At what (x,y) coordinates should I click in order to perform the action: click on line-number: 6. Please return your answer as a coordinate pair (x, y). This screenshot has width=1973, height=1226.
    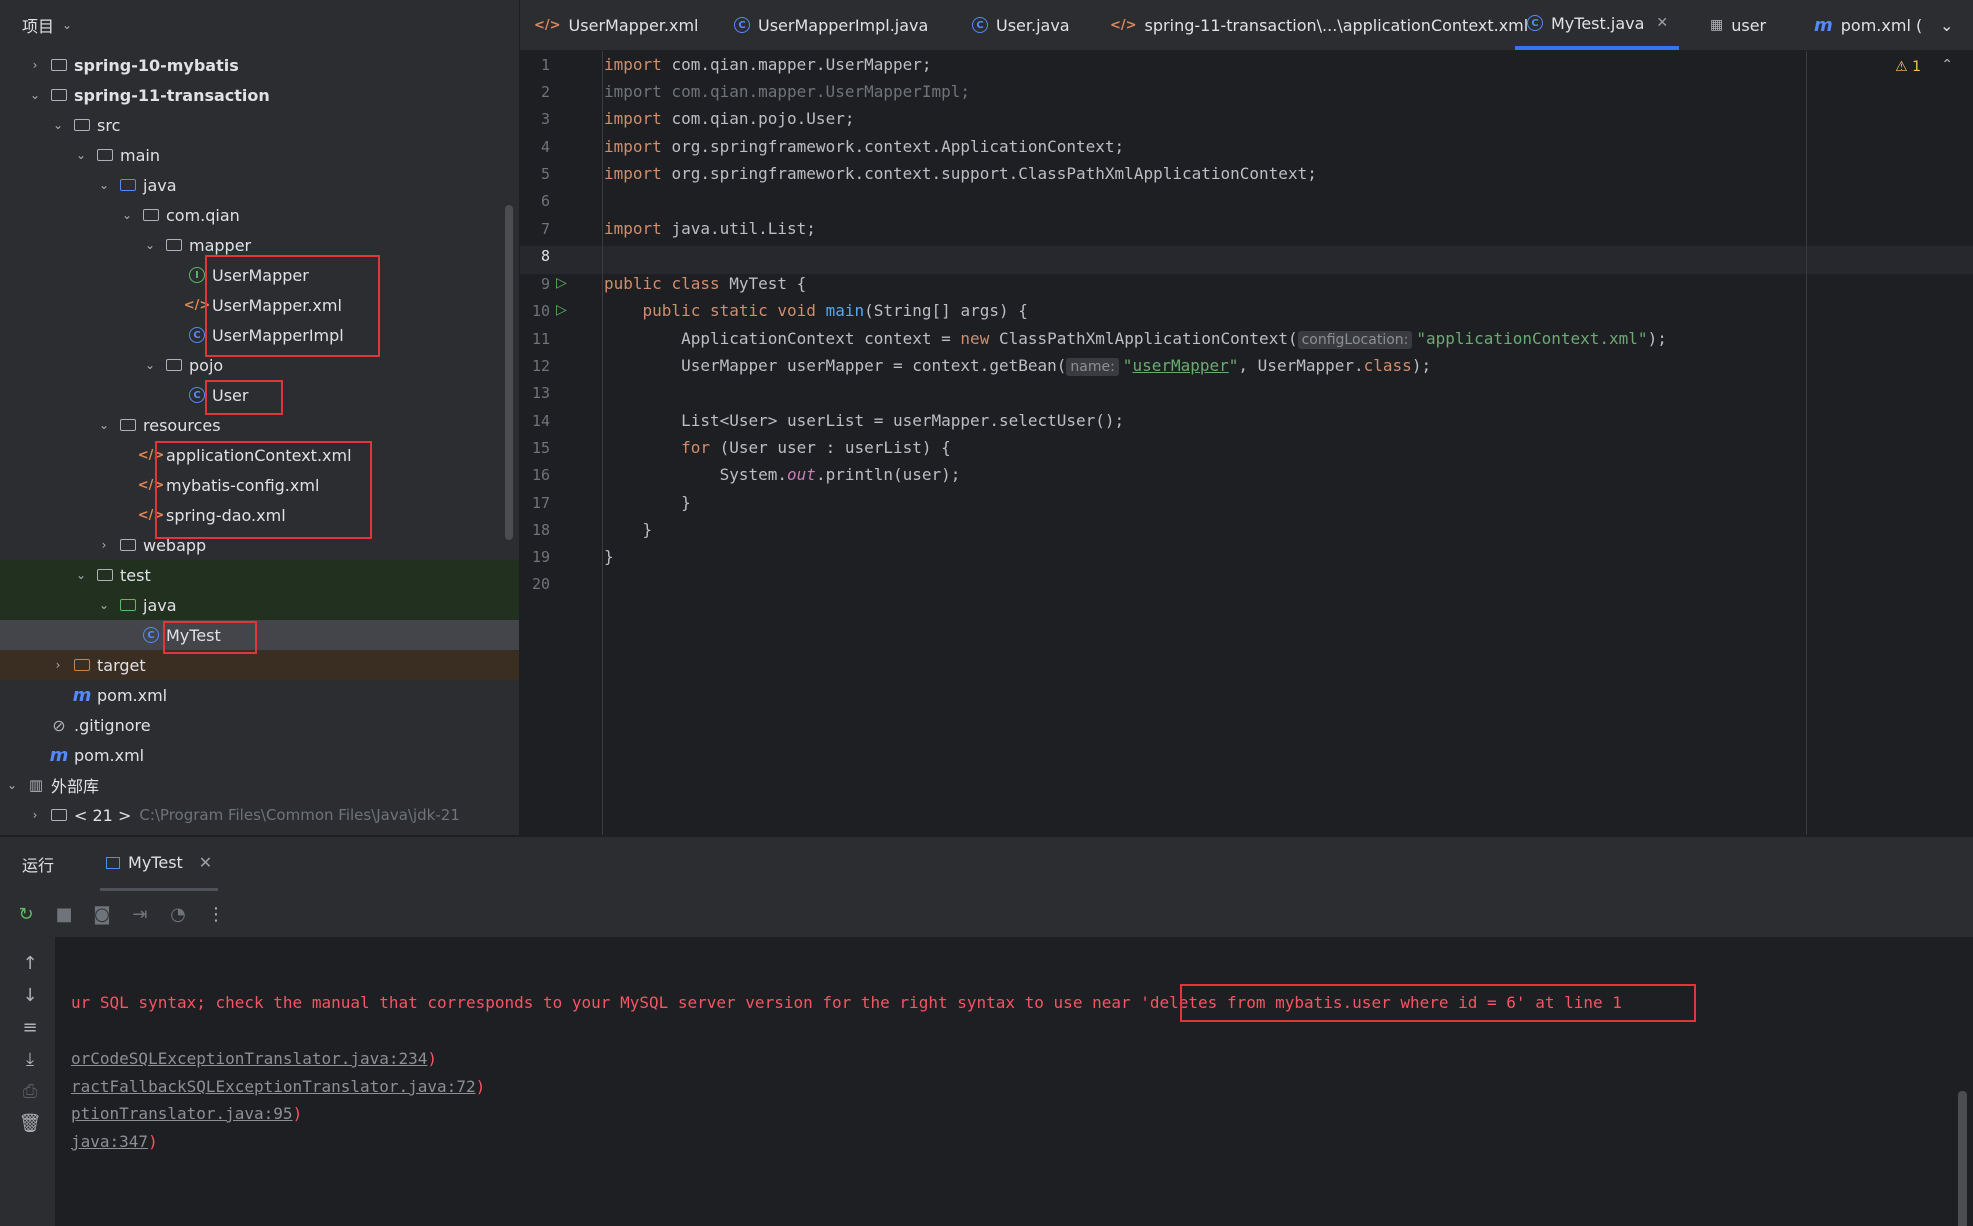
    Looking at the image, I should click on (545, 201).